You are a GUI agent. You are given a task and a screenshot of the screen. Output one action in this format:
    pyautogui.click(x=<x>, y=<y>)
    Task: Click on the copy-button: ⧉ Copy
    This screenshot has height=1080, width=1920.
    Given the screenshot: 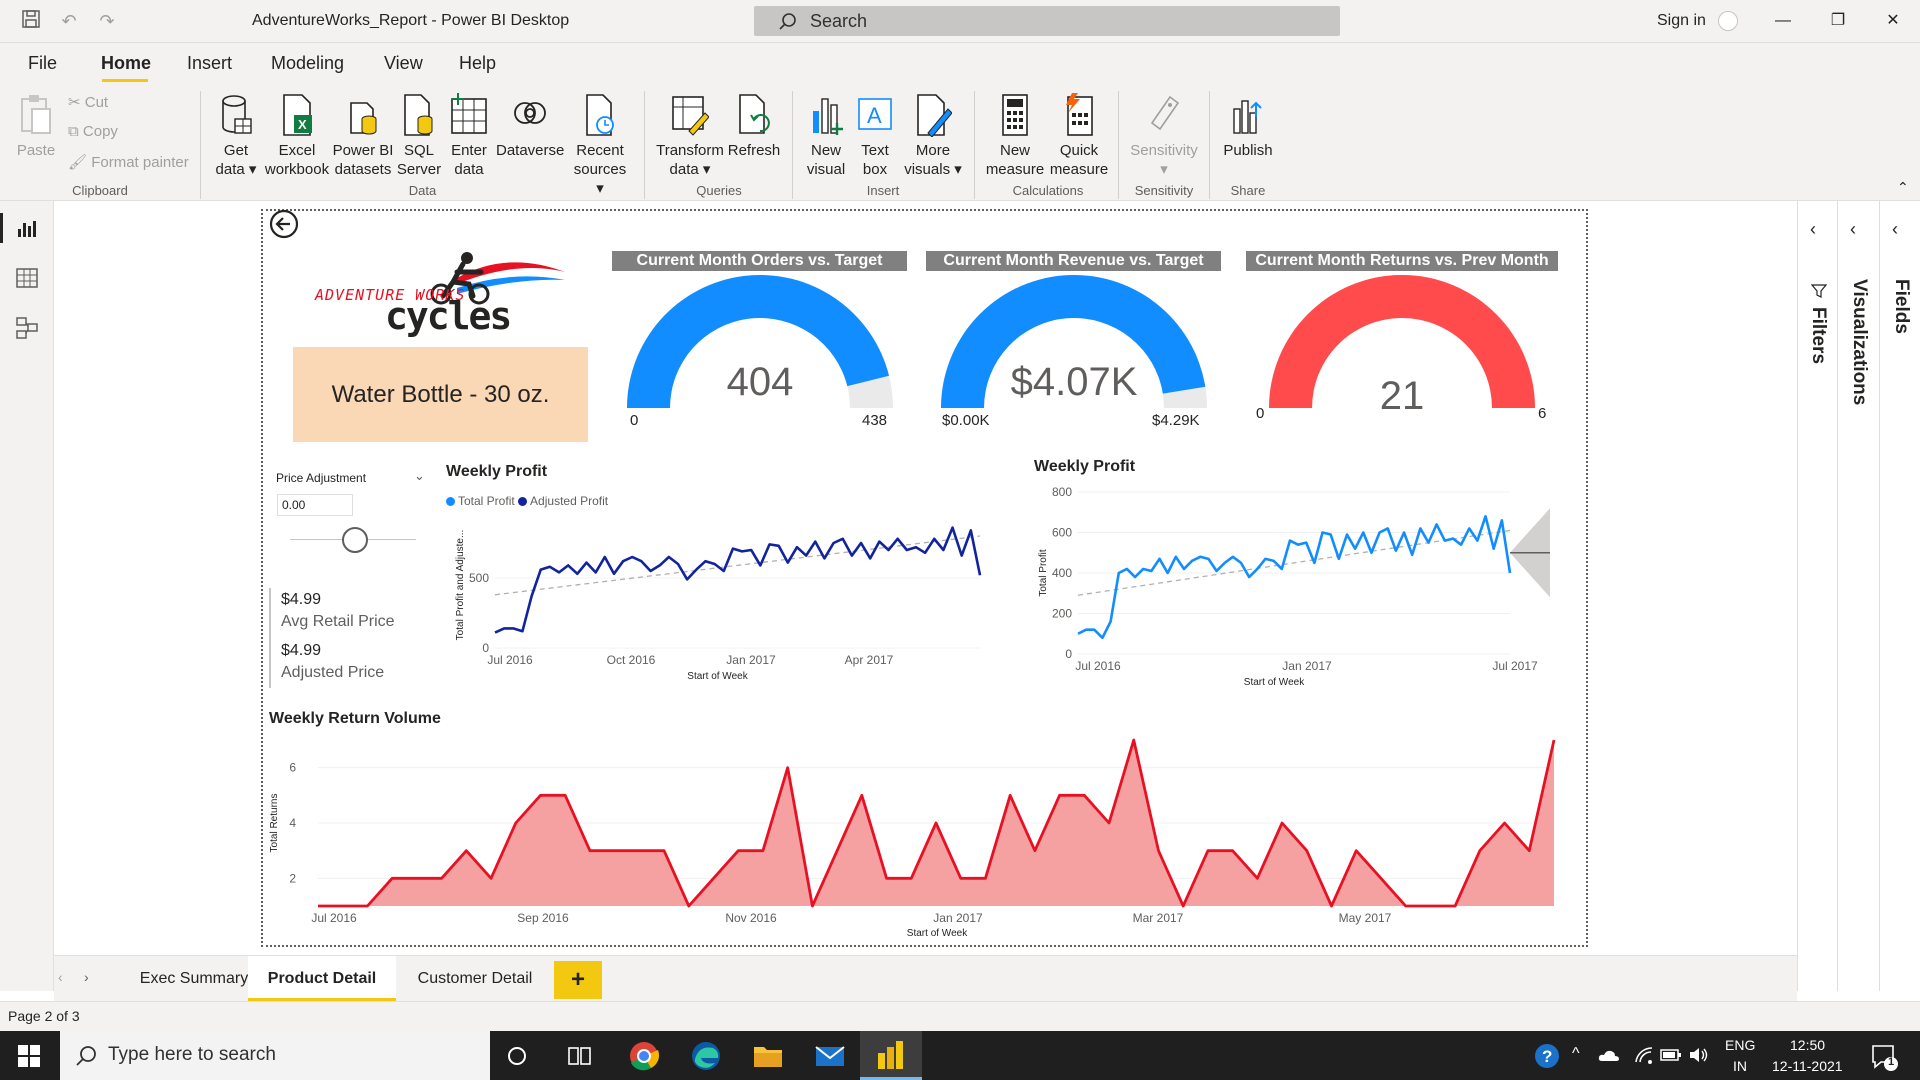 What is the action you would take?
    pyautogui.click(x=93, y=131)
    